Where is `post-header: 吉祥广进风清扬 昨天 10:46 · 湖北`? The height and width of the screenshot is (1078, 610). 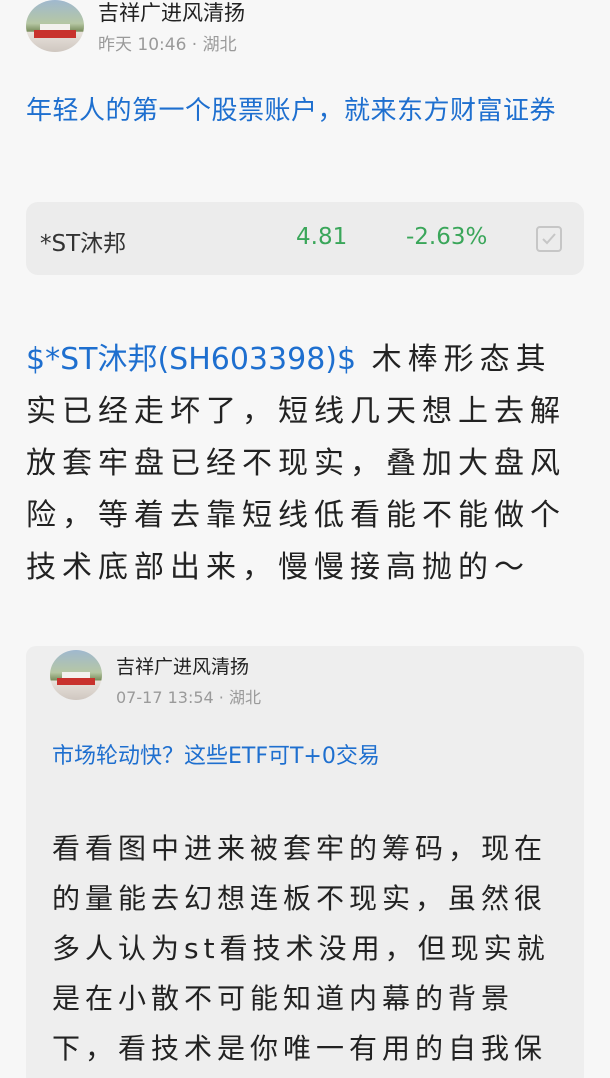 post-header: 吉祥广进风清扬 昨天 10:46 · 湖北 is located at coordinates (305, 35).